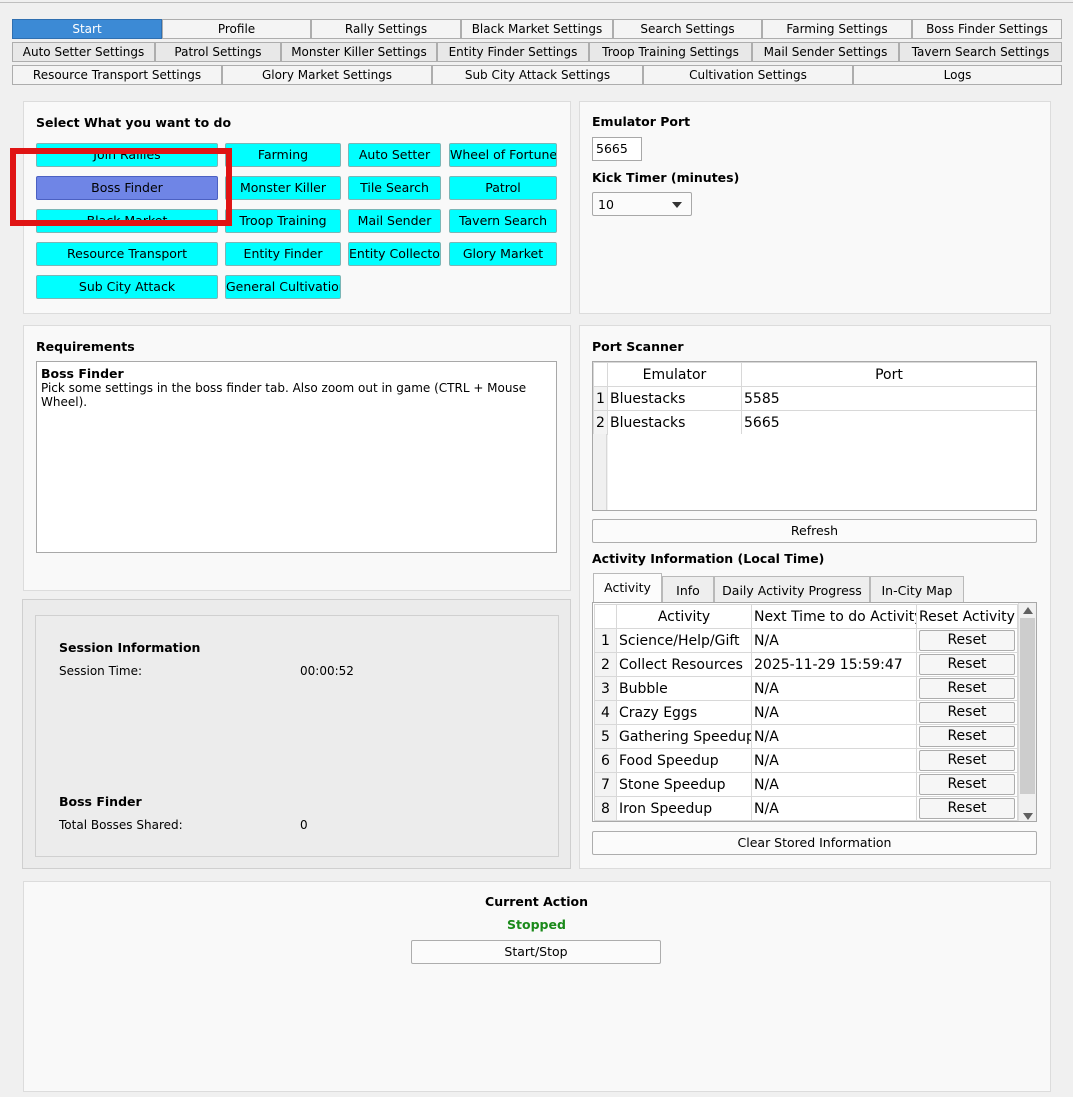  Describe the element at coordinates (283, 254) in the screenshot. I see `entity-finder-button: Entity Finder` at that location.